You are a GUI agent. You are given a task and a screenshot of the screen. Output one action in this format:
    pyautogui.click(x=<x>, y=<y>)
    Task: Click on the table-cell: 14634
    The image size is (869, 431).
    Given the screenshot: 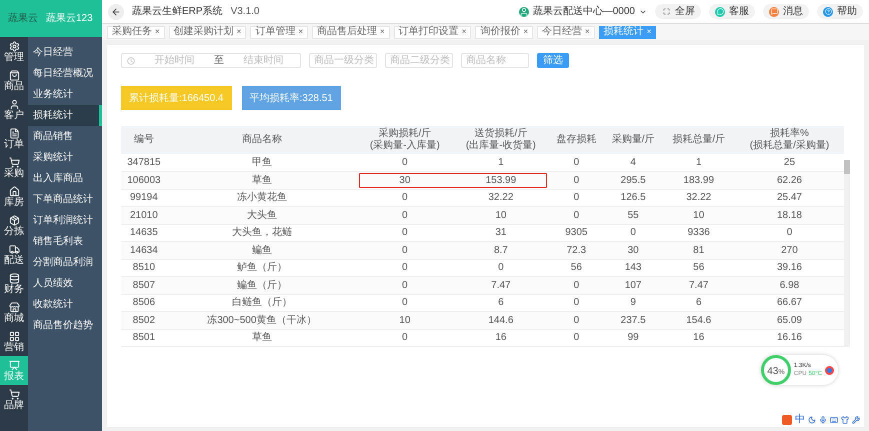 What is the action you would take?
    pyautogui.click(x=144, y=250)
    